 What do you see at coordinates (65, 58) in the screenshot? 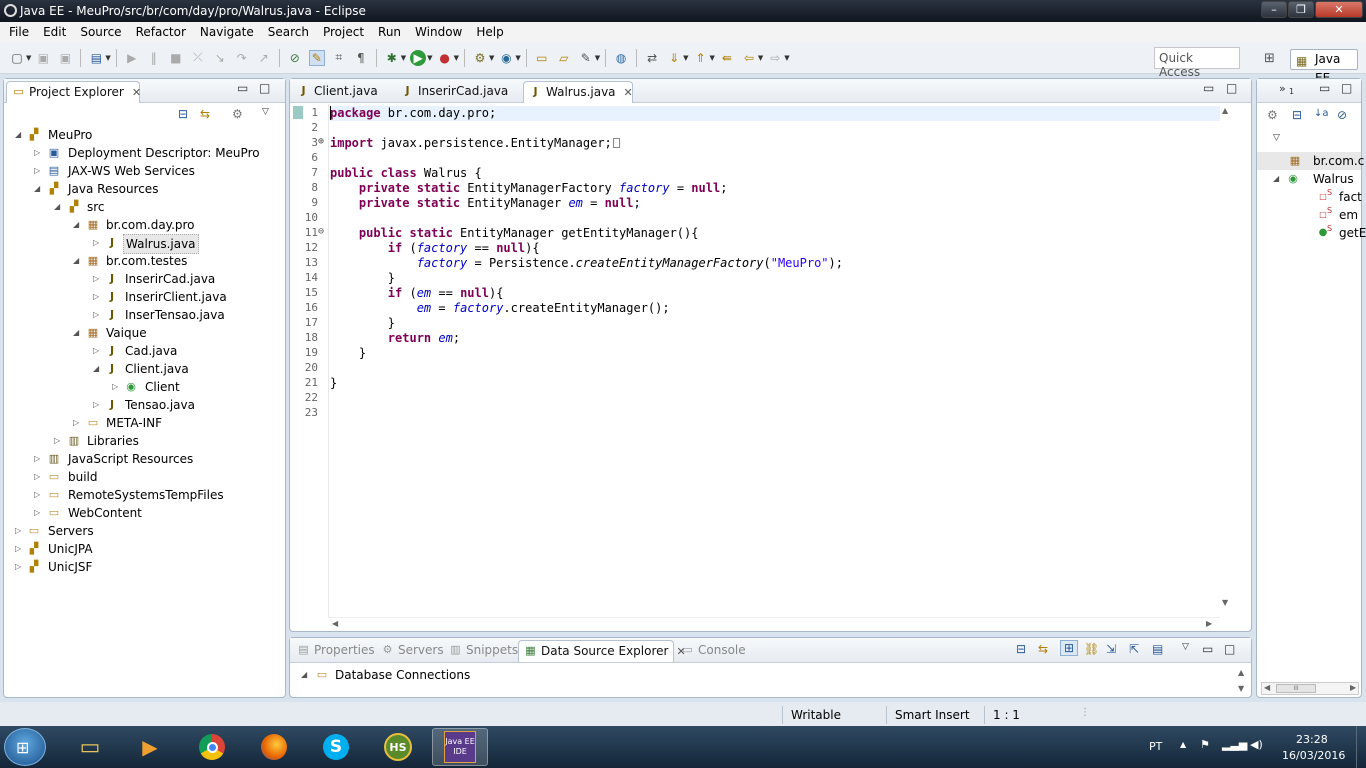
I see `save-all-icon: ▣` at bounding box center [65, 58].